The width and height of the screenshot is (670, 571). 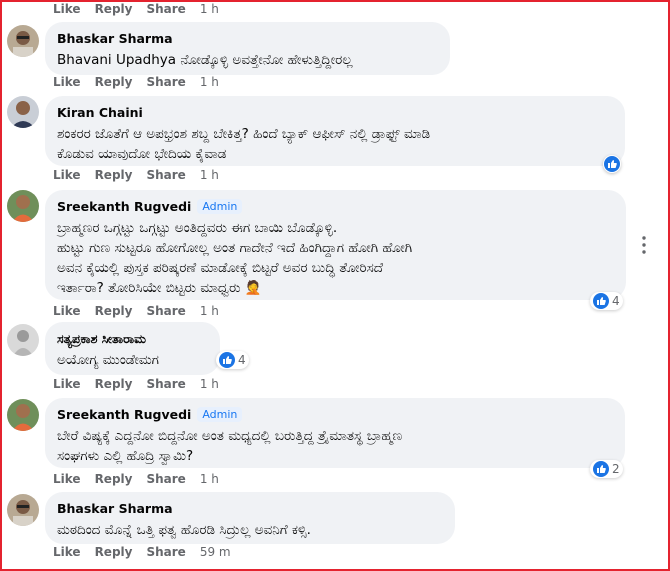 I want to click on comment-bubble: ಸತ್ಯಪ್ರಕಾಶ ಸೀತಾರಾಮ ಅಯೋಗ್ಯ ಮುಂಡೇಮಗ, so click(x=132, y=348).